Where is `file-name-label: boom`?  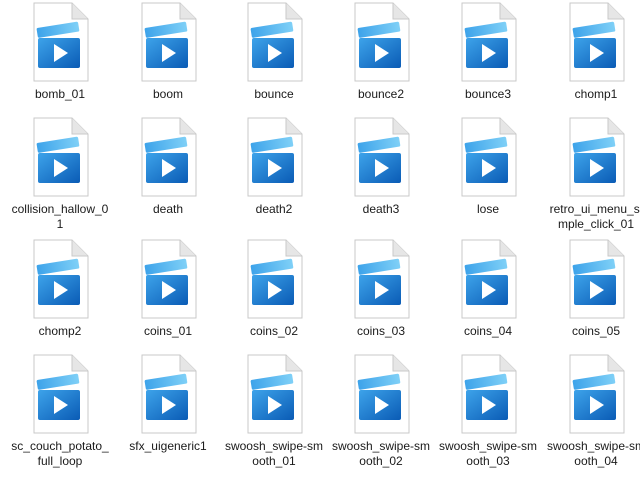
file-name-label: boom is located at coordinates (168, 94).